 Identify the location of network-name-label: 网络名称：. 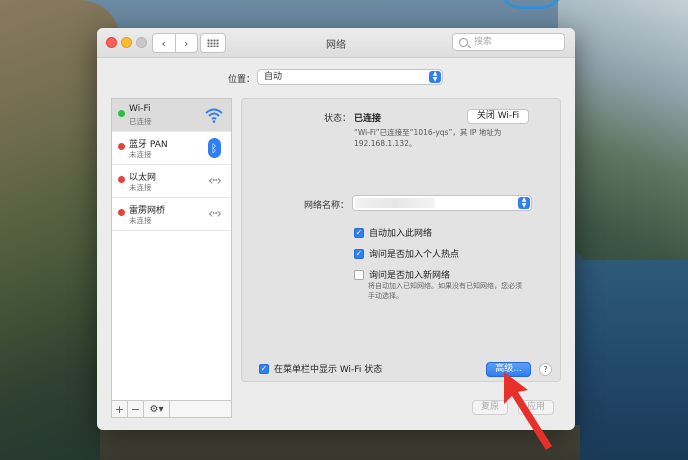
(327, 206).